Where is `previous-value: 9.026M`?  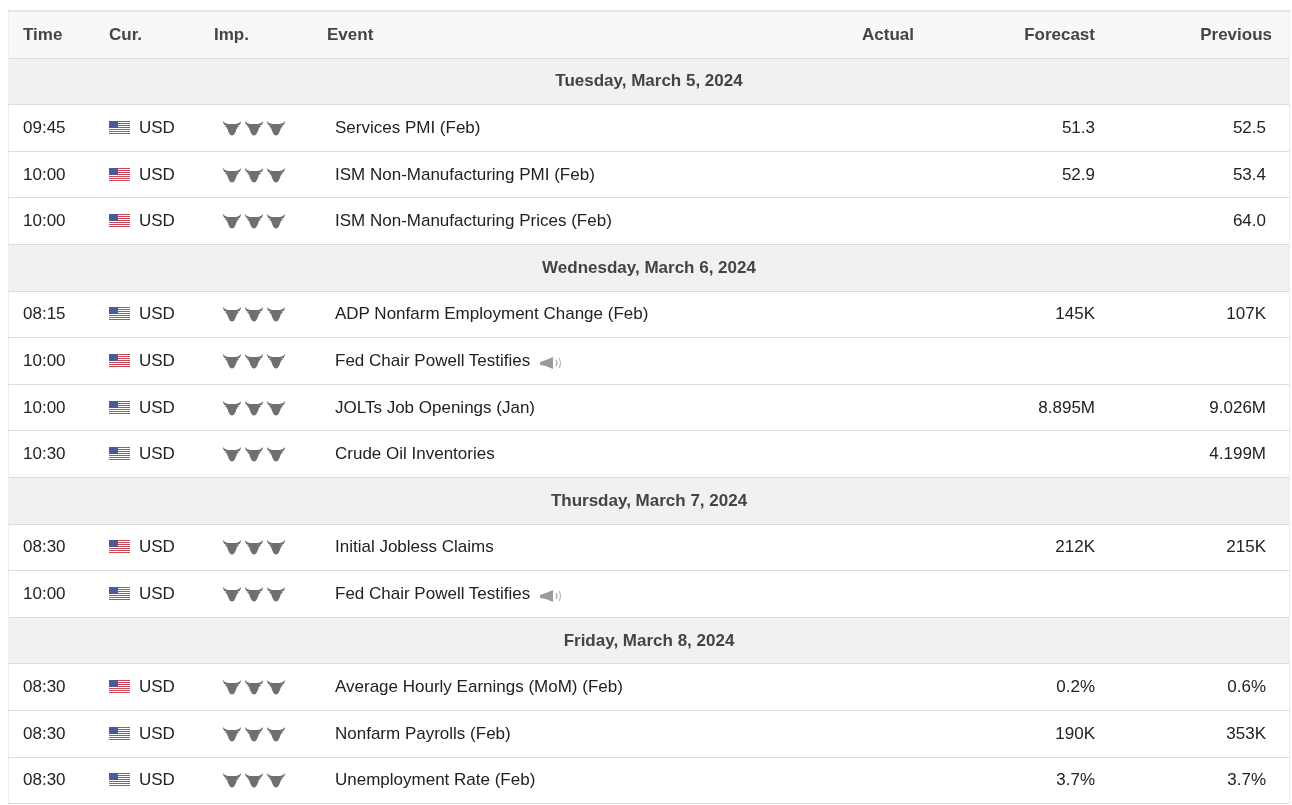 previous-value: 9.026M is located at coordinates (1237, 407).